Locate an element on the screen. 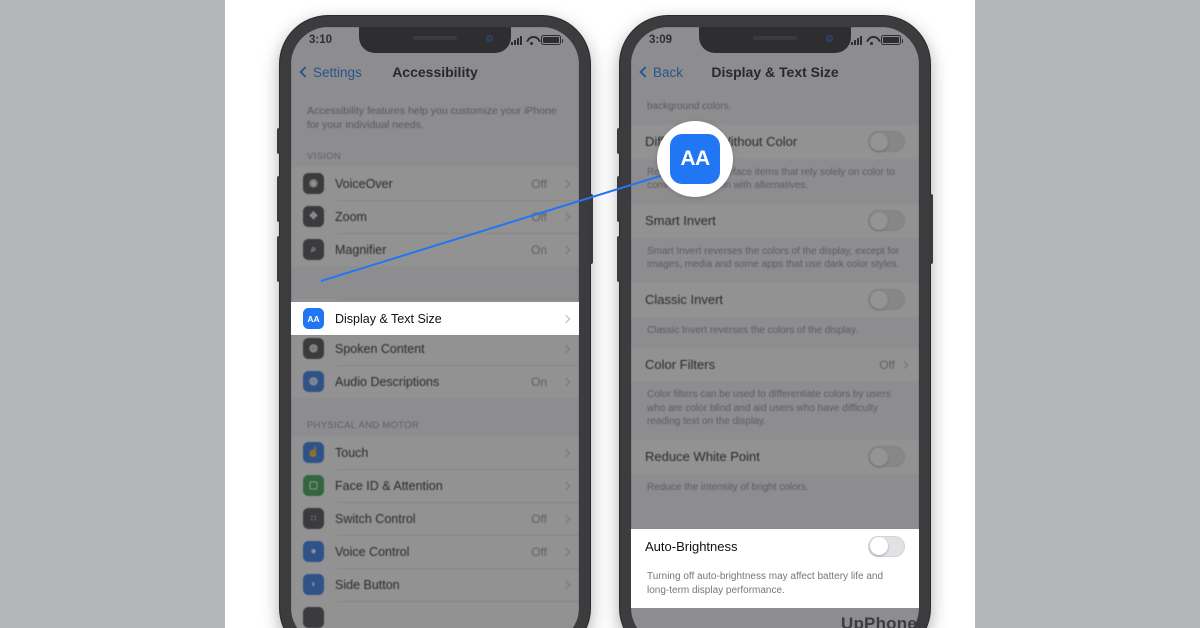 The width and height of the screenshot is (1200, 628). row-label: Smart Invert is located at coordinates (680, 220).